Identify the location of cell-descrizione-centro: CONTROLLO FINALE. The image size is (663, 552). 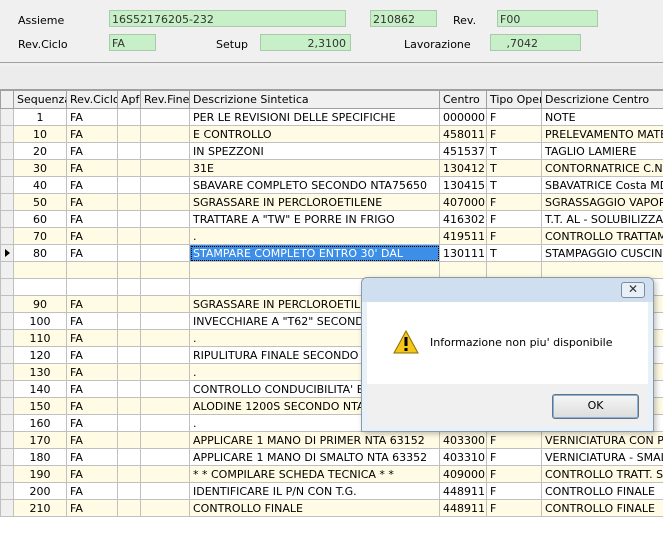
(602, 508).